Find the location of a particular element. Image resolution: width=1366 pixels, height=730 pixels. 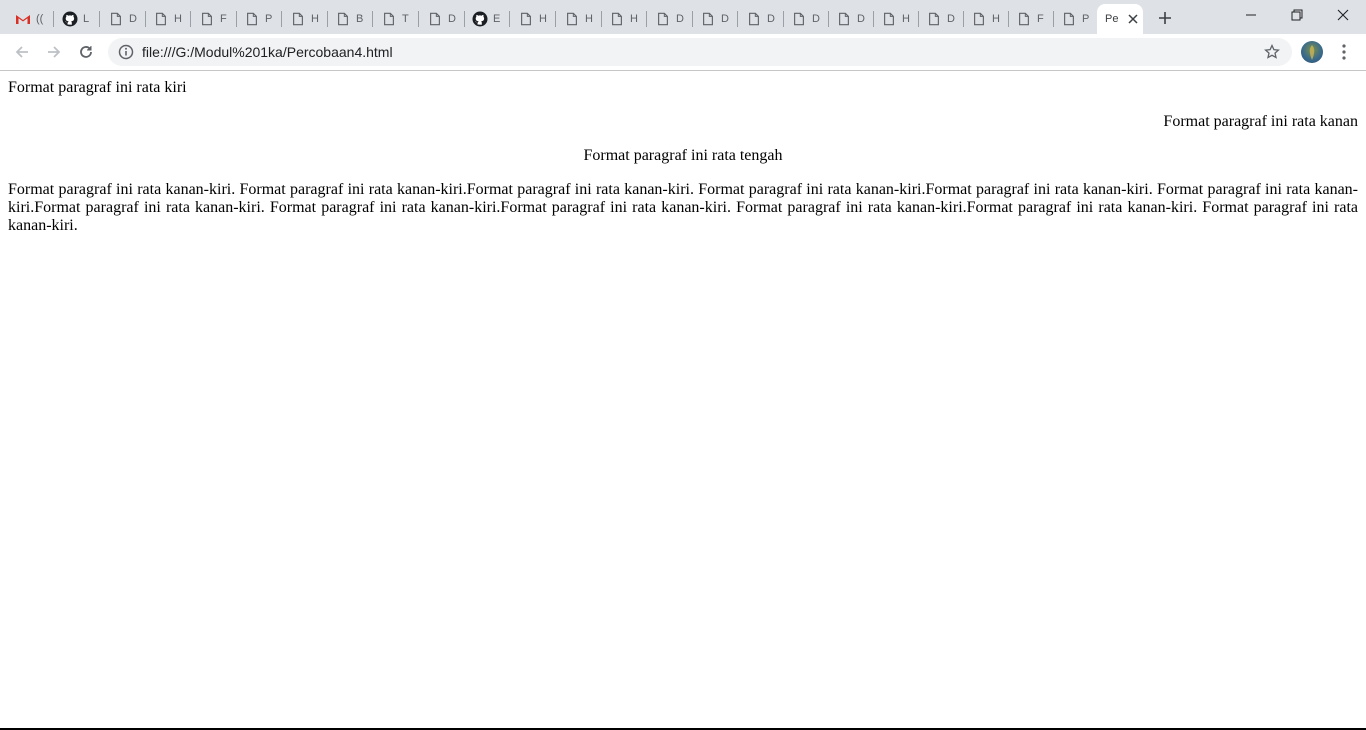

window-close-button is located at coordinates (1343, 15).